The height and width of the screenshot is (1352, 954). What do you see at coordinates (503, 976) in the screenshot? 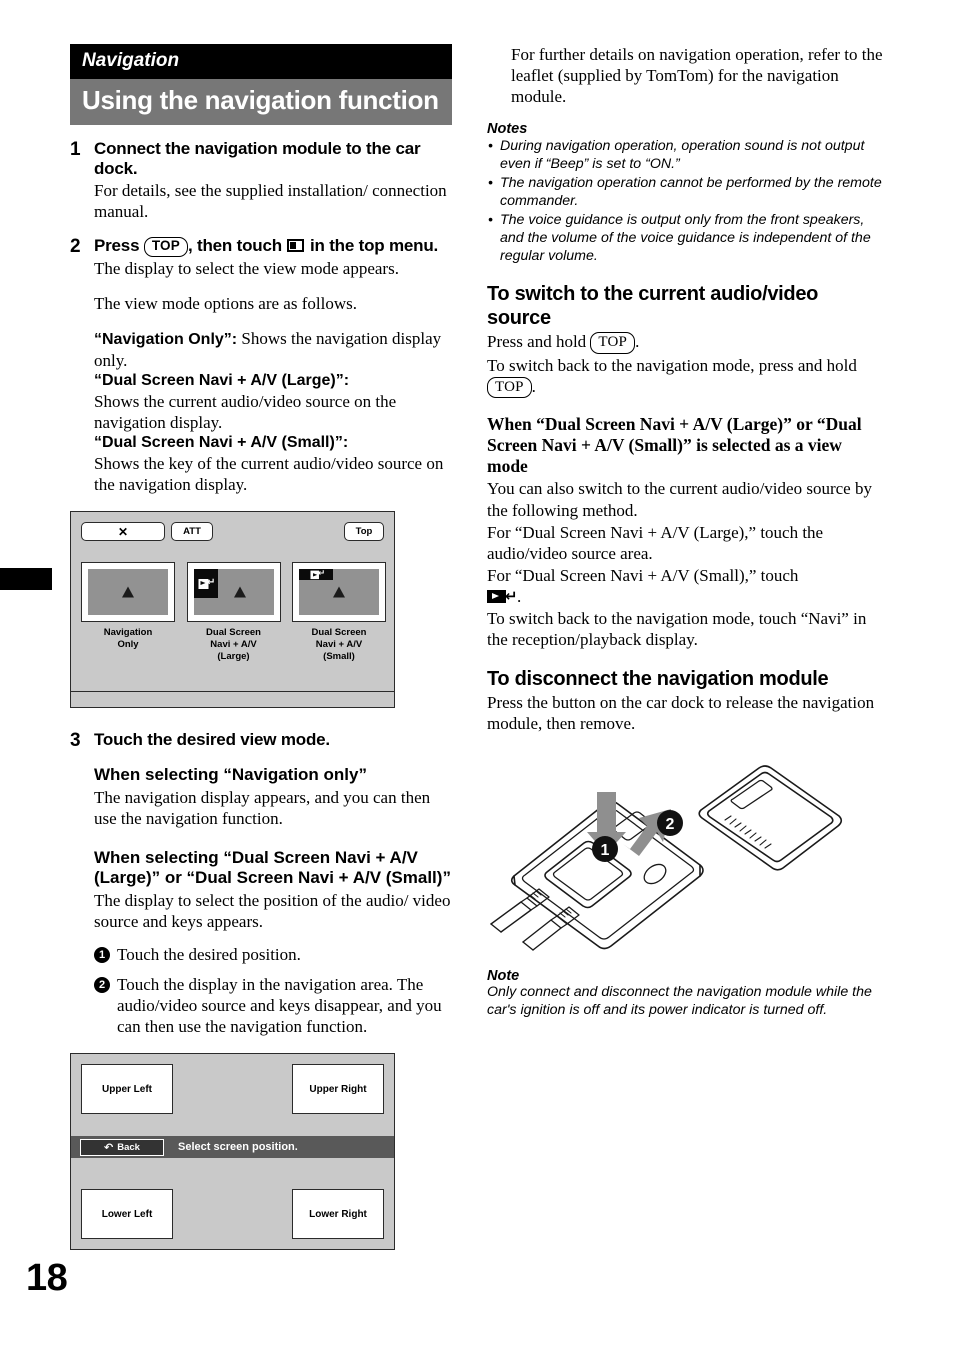
I see `note-heading: Note` at bounding box center [503, 976].